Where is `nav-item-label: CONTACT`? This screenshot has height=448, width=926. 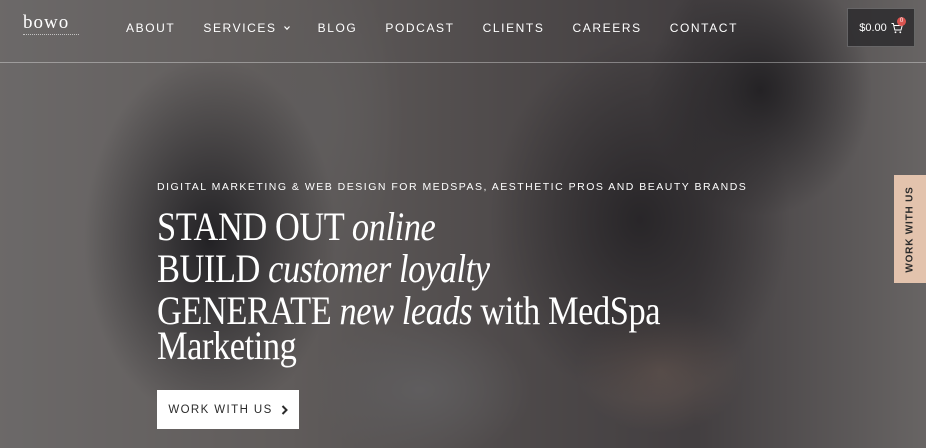 nav-item-label: CONTACT is located at coordinates (704, 28).